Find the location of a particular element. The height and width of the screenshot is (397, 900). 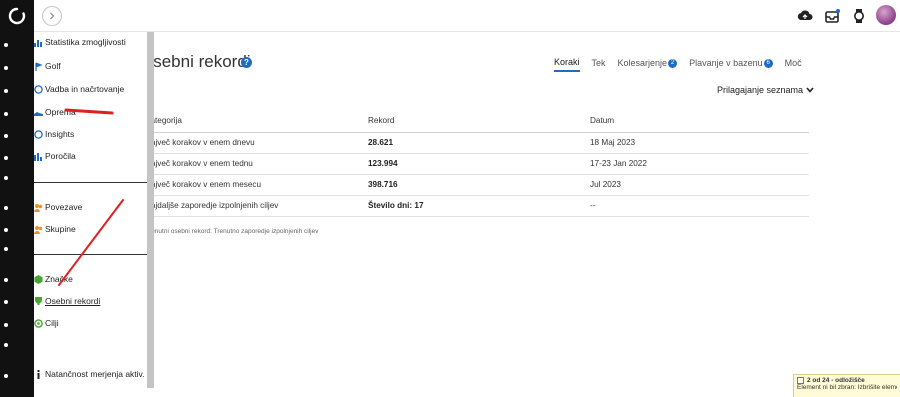

column-header: Rekord is located at coordinates (479, 121).